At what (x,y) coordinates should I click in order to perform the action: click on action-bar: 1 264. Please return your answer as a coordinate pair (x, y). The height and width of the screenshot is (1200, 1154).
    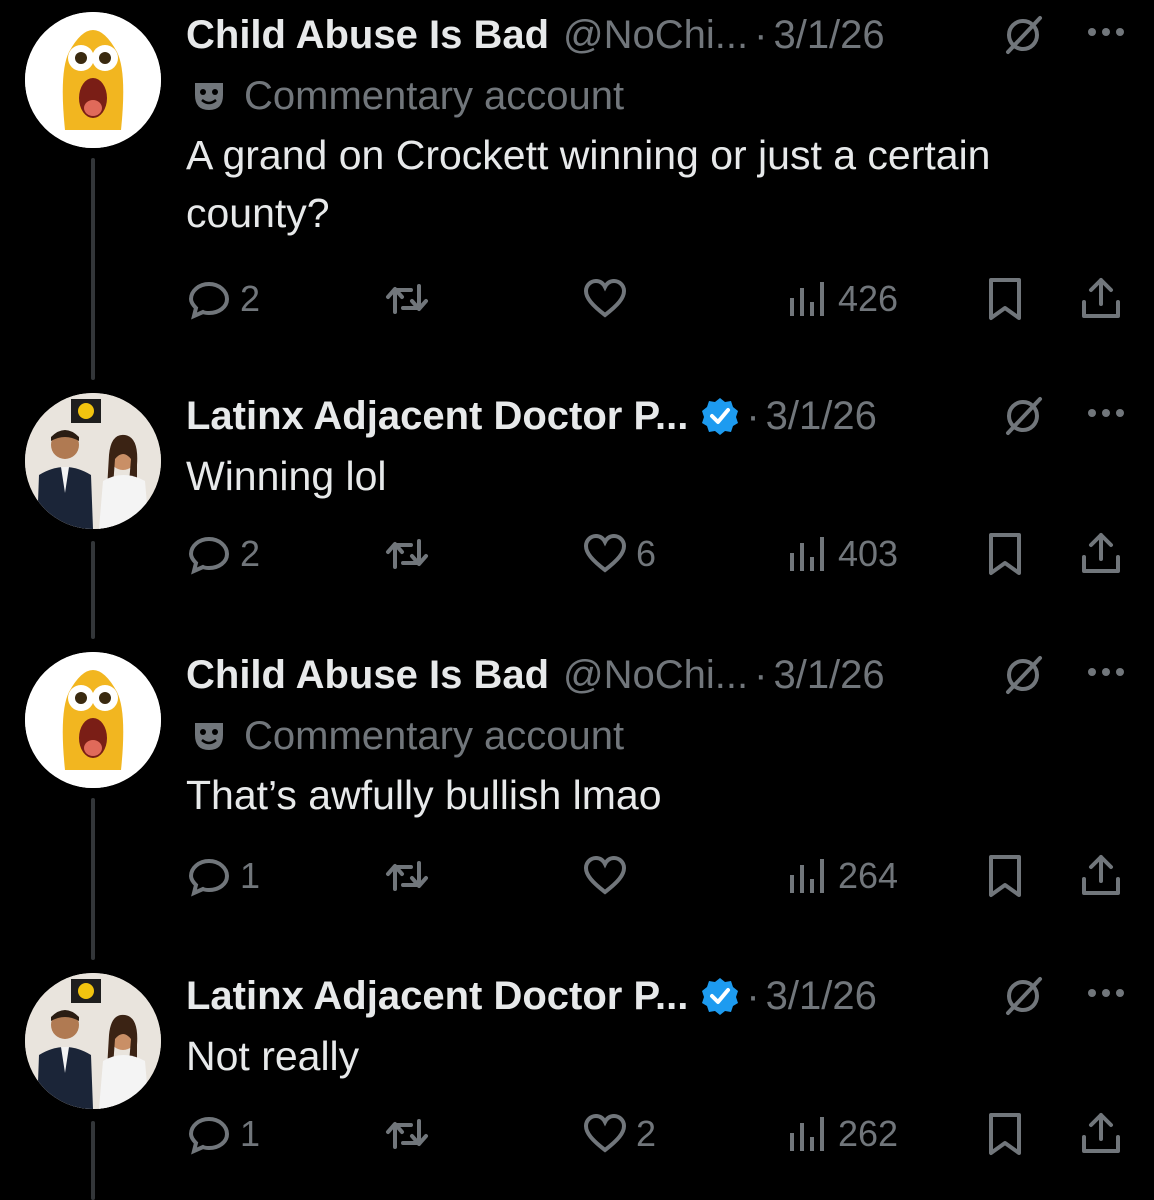
    Looking at the image, I should click on (670, 876).